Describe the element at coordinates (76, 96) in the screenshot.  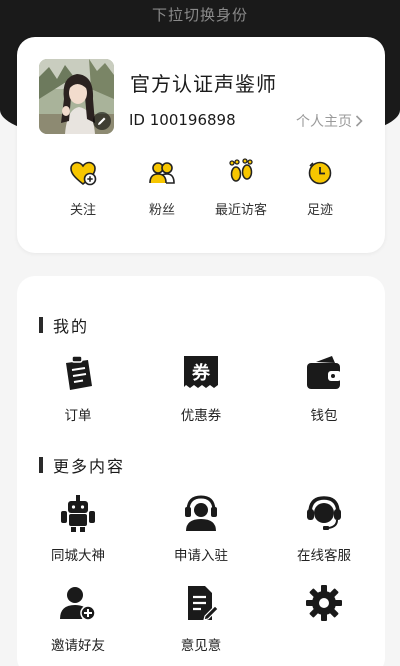
I see `avatar` at that location.